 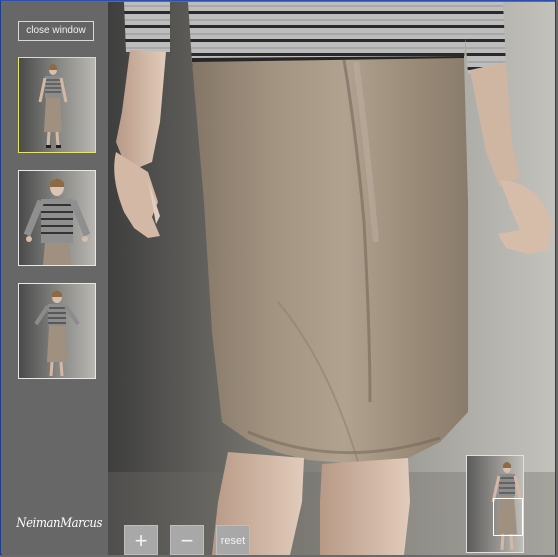 I want to click on navigator-viewport-box, so click(x=508, y=517).